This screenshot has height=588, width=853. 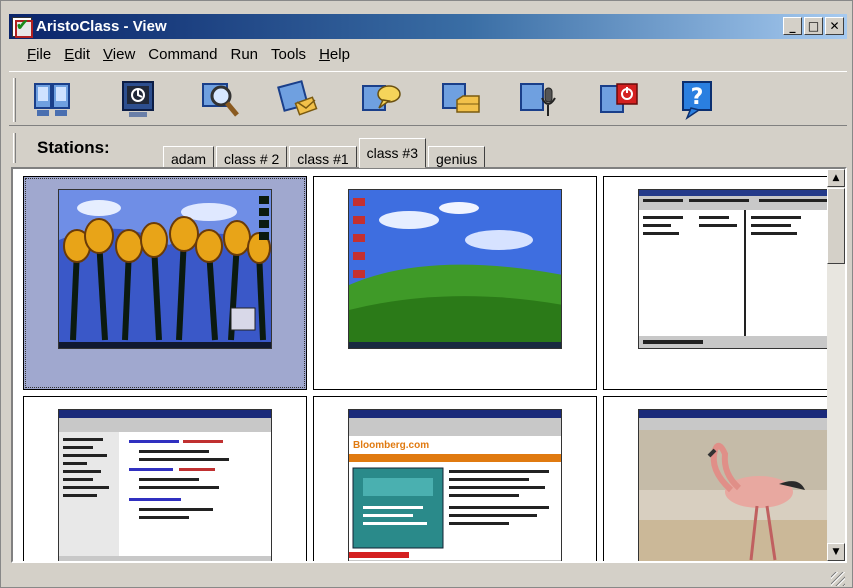 What do you see at coordinates (741, 269) in the screenshot?
I see `file-manager-screen` at bounding box center [741, 269].